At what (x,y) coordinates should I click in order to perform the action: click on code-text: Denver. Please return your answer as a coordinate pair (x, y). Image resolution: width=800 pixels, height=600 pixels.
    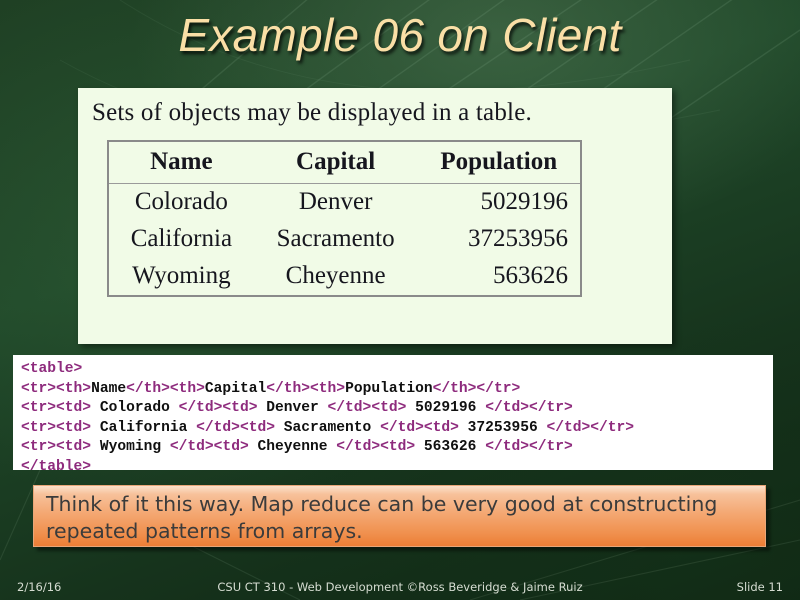
    Looking at the image, I should click on (292, 408).